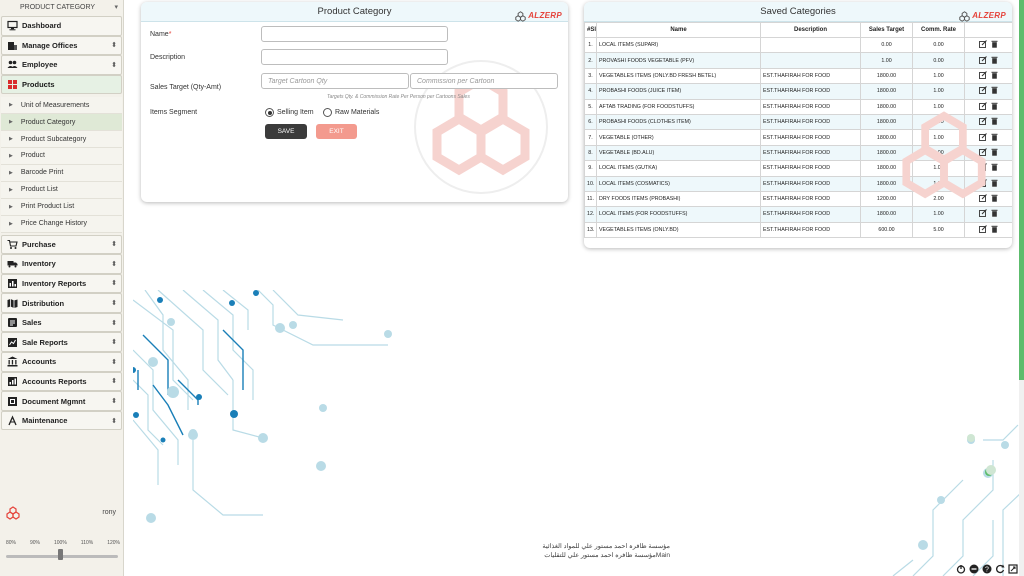  I want to click on submenu-item-product-list: ▶ Product List, so click(61, 190).